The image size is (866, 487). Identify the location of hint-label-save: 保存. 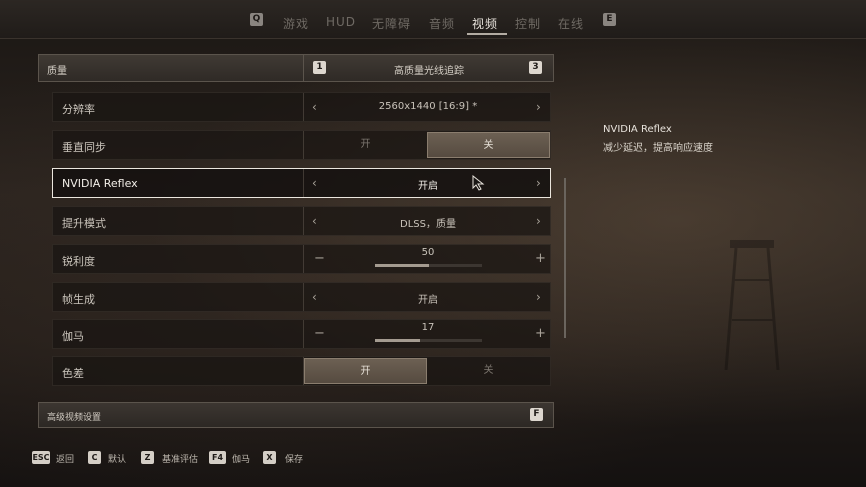
(294, 460).